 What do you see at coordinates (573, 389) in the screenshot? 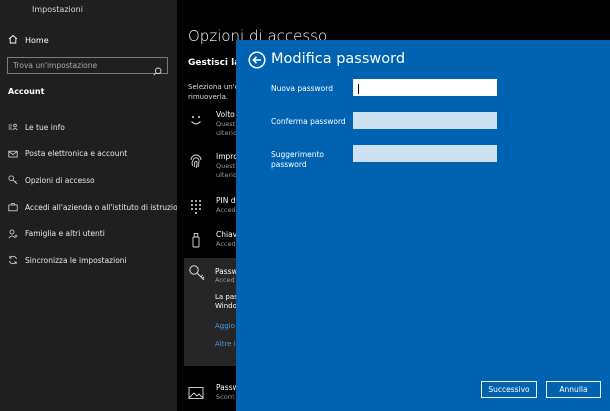
I see `cancel-button: Annulla` at bounding box center [573, 389].